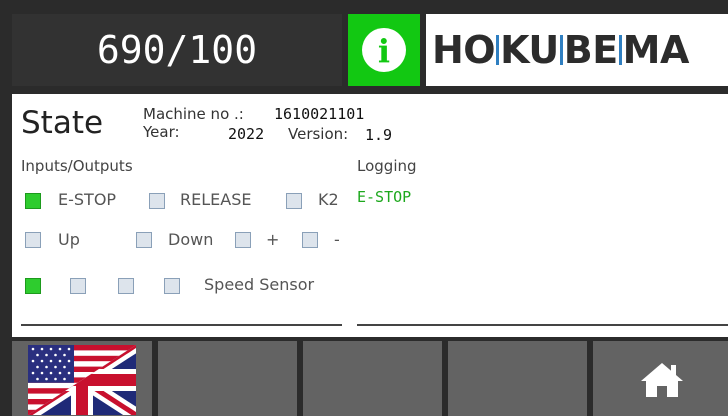 The height and width of the screenshot is (416, 728). I want to click on io-section-label: Inputs/Outputs, so click(77, 166).